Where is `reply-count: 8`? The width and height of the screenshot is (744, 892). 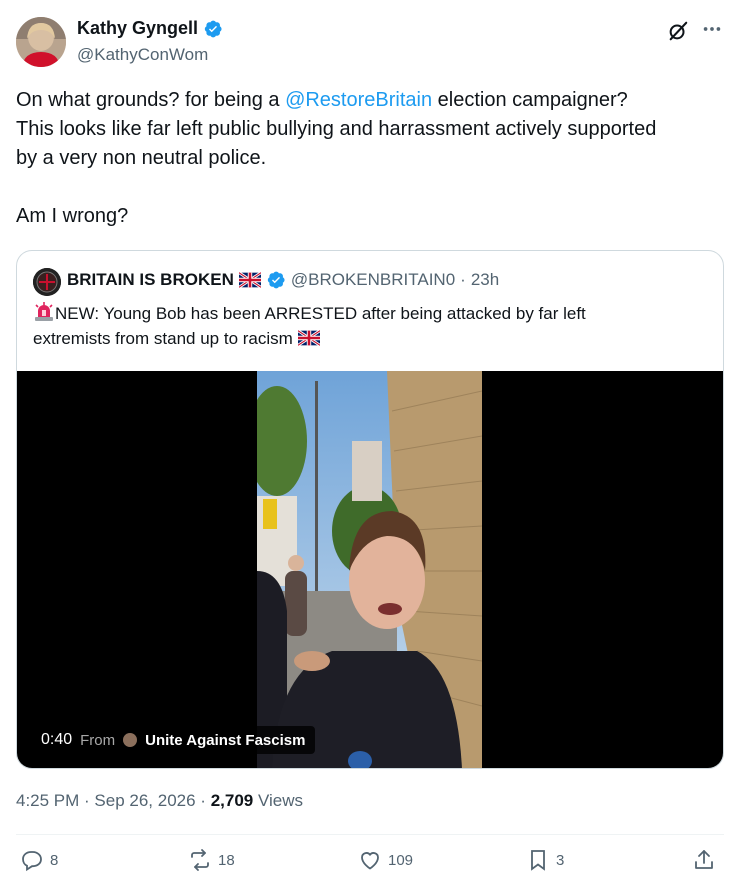
reply-count: 8 is located at coordinates (54, 860).